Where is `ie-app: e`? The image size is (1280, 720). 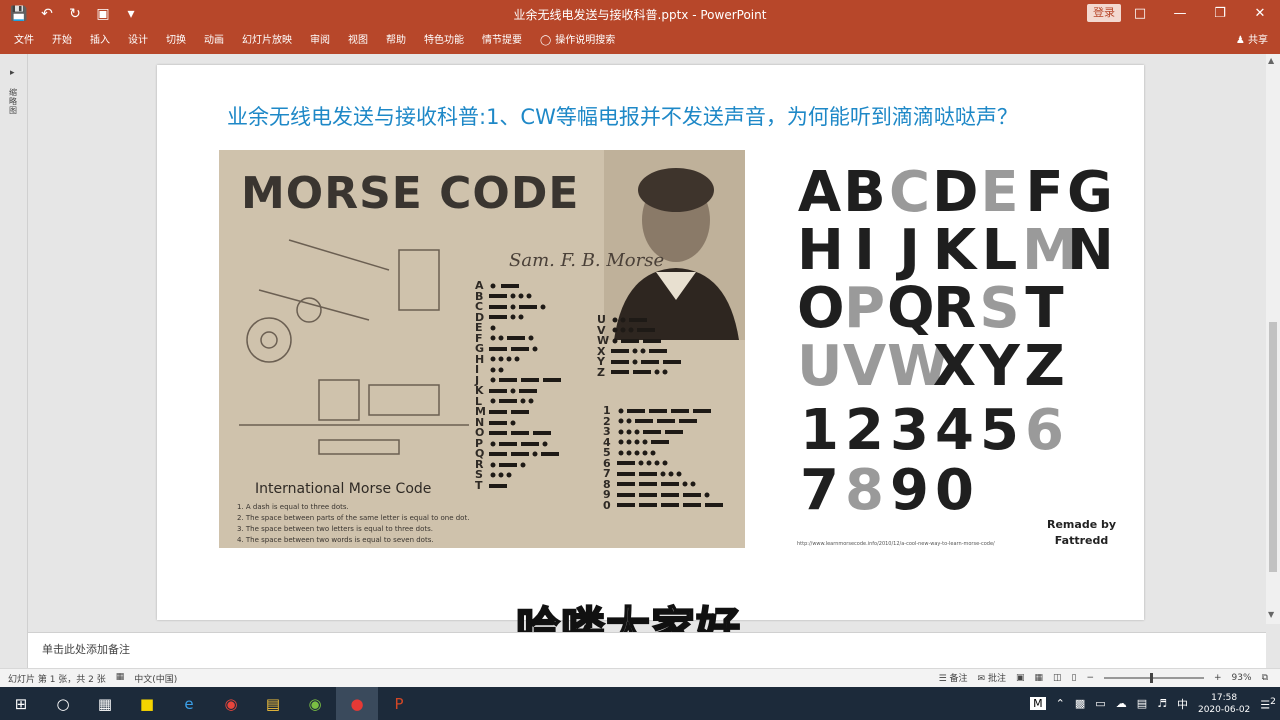 ie-app: e is located at coordinates (189, 703).